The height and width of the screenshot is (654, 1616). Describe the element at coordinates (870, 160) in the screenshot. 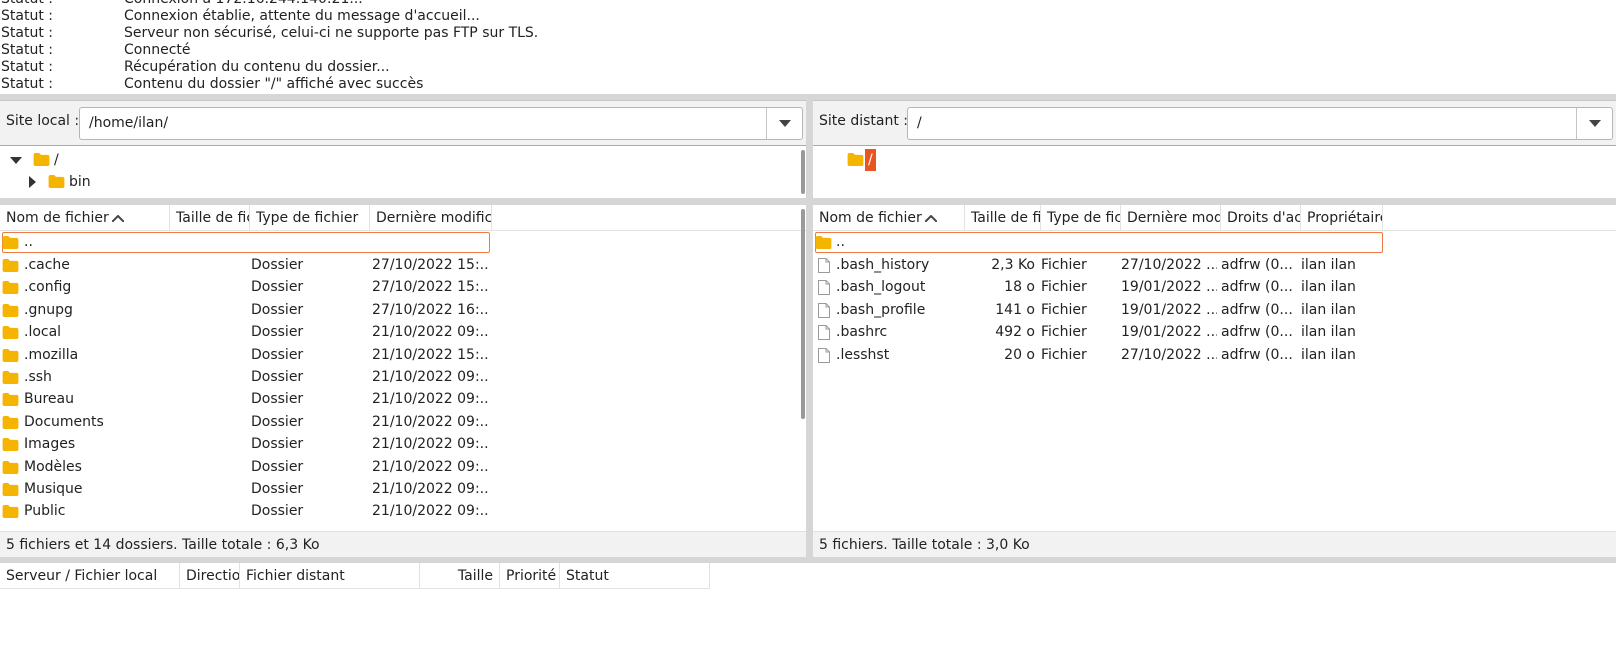

I see `tree-item-label-selected: /` at that location.